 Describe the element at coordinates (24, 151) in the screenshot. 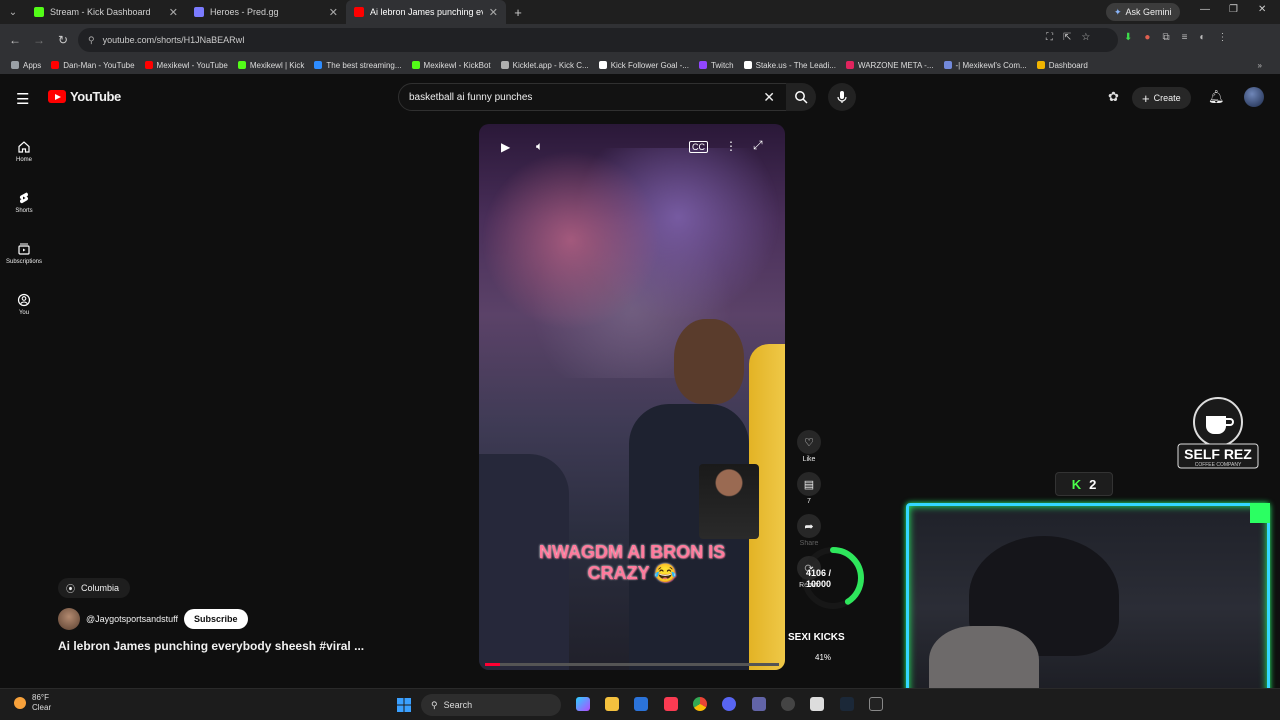

I see `sidebar-item-home: Home` at that location.